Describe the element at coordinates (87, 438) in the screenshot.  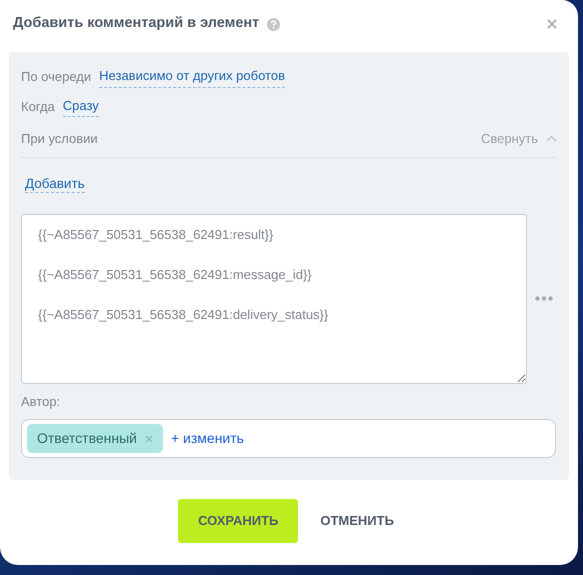
I see `tag-label: Ответственный` at that location.